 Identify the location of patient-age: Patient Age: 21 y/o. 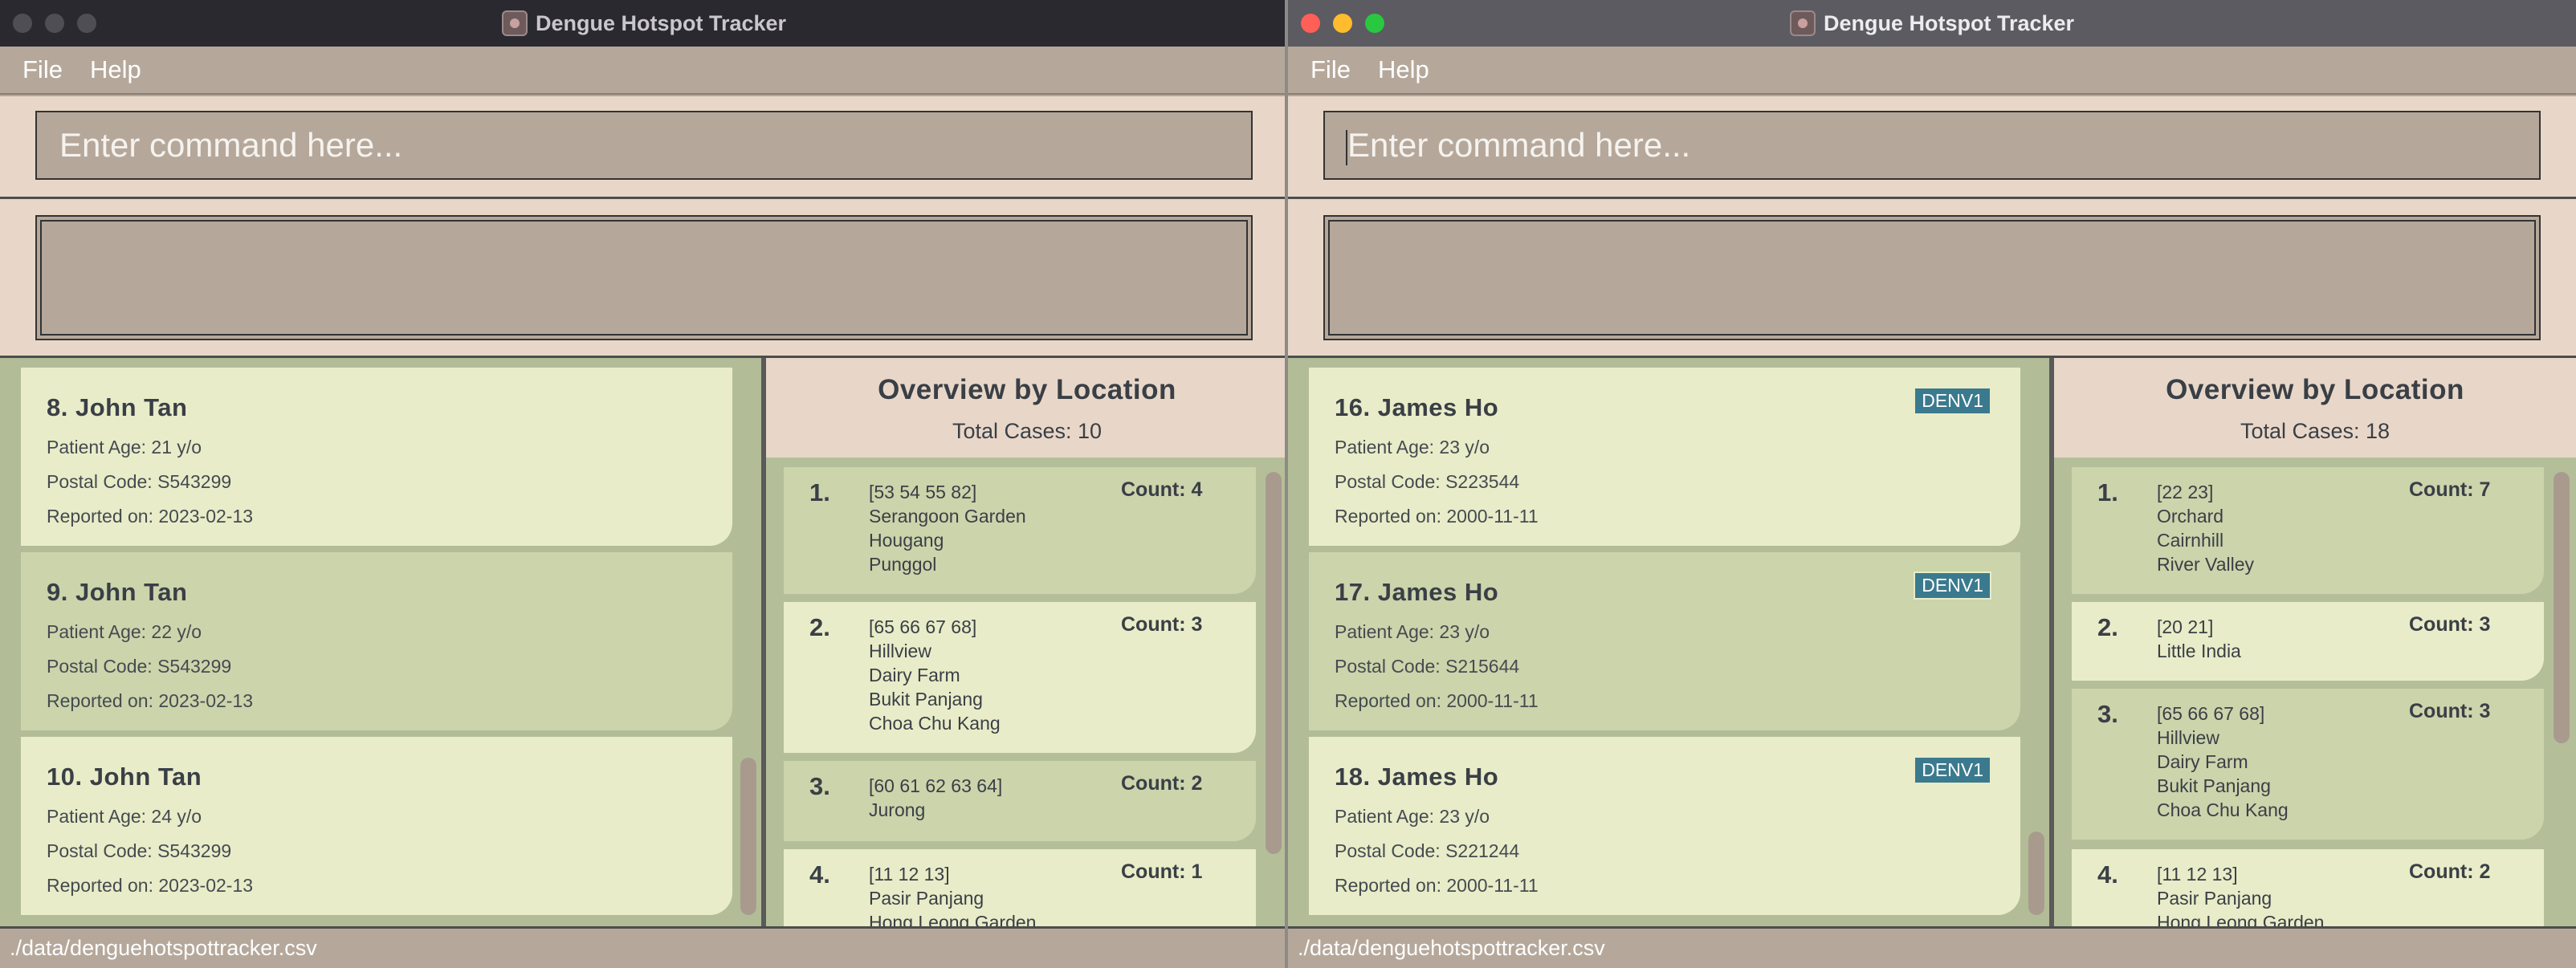
(124, 447).